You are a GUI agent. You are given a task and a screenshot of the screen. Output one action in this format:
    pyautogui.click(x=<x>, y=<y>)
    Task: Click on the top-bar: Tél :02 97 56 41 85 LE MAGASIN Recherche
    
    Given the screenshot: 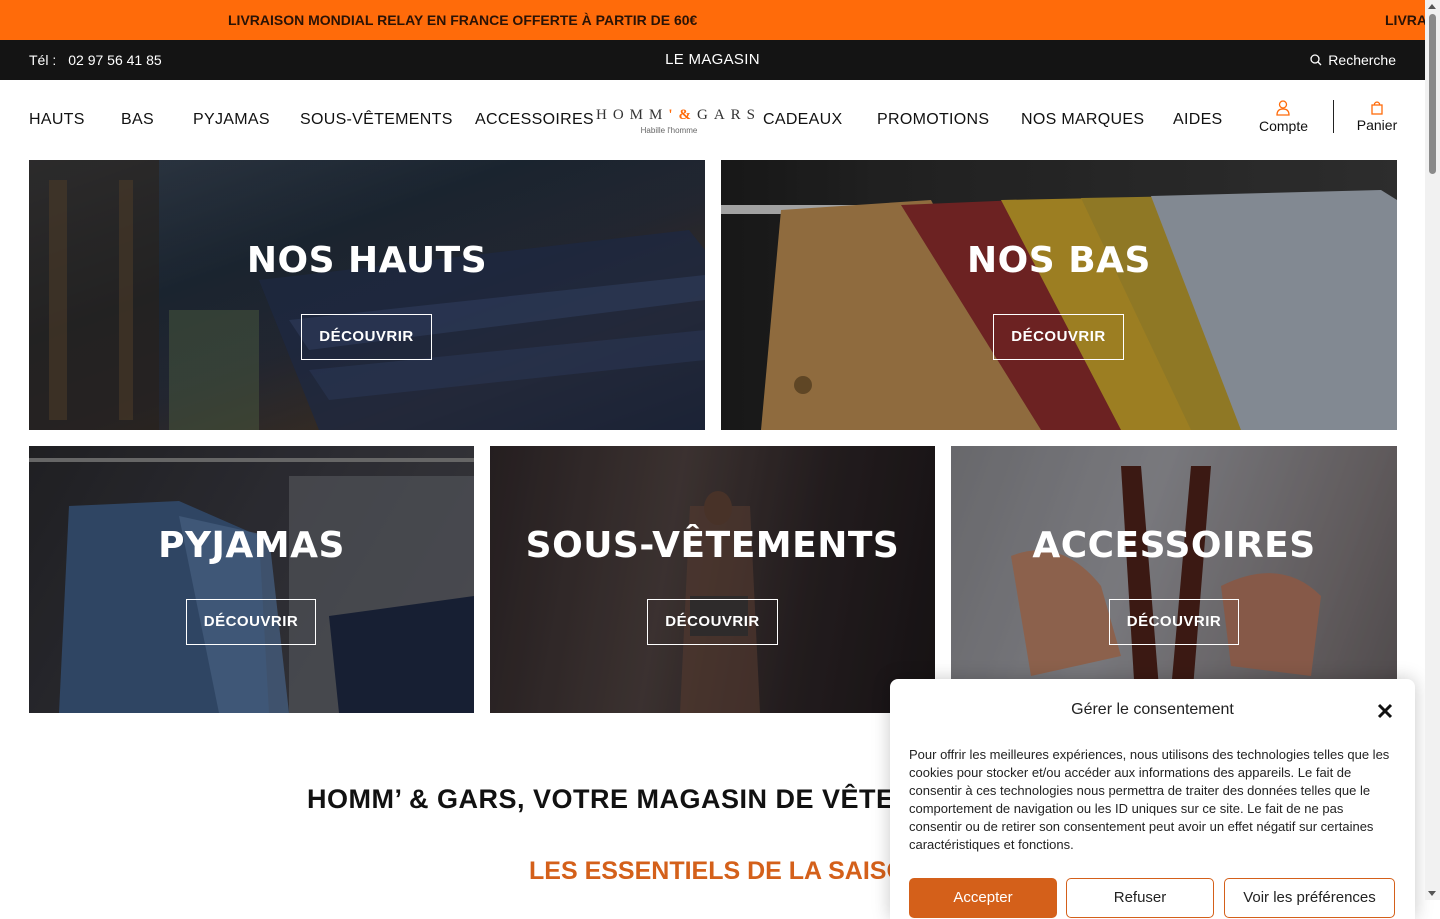 What is the action you would take?
    pyautogui.click(x=720, y=60)
    